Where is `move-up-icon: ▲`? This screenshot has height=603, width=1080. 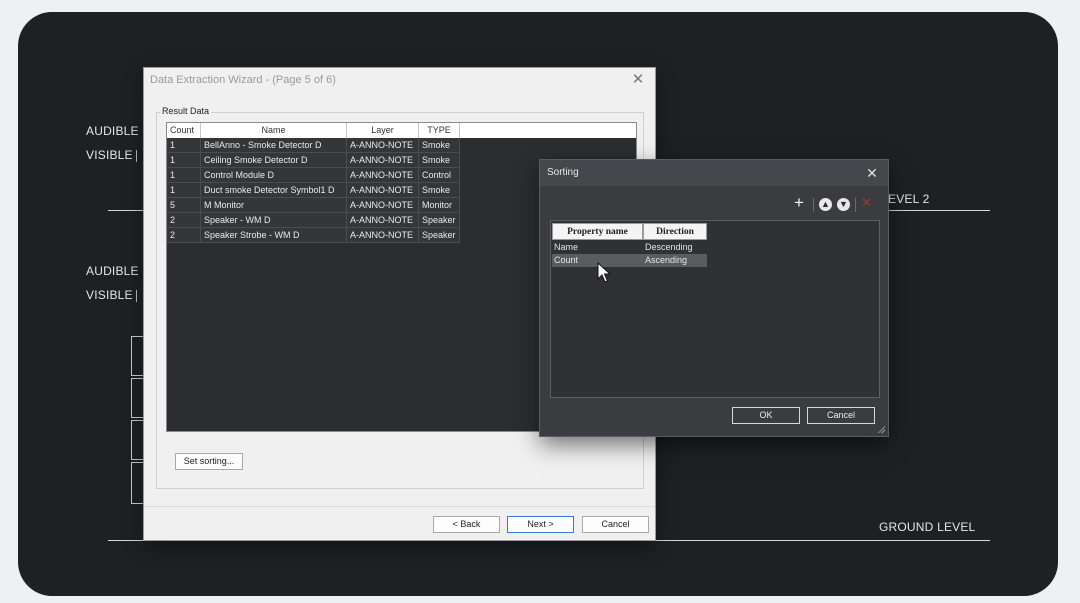 move-up-icon: ▲ is located at coordinates (825, 204).